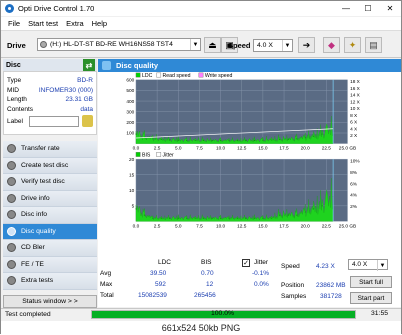  I want to click on speed-select-value: 4.0 X, so click(265, 45).